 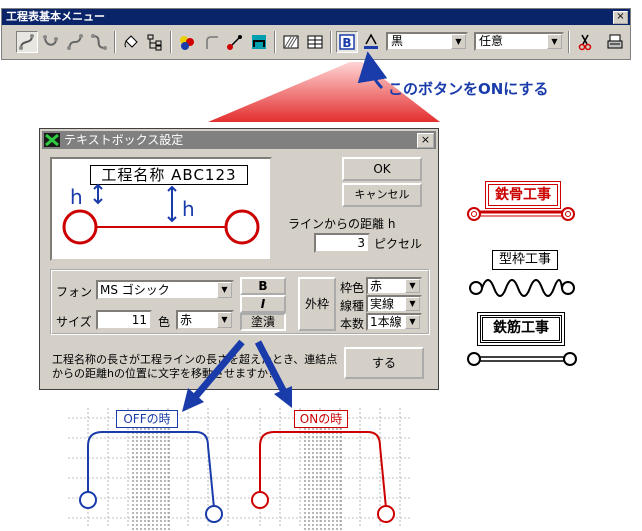 What do you see at coordinates (376, 286) in the screenshot?
I see `frame-color-select-value: 赤` at bounding box center [376, 286].